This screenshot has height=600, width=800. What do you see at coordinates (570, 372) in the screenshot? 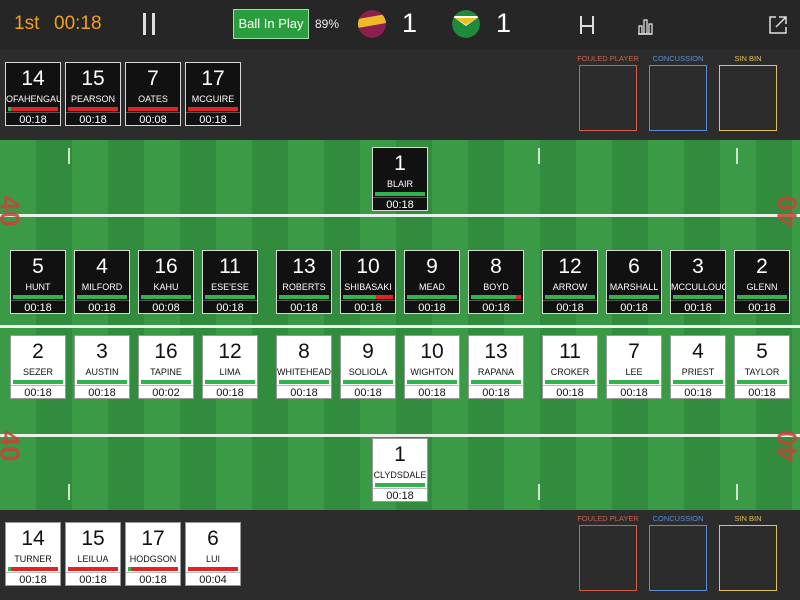
I see `player-name: CROKER` at bounding box center [570, 372].